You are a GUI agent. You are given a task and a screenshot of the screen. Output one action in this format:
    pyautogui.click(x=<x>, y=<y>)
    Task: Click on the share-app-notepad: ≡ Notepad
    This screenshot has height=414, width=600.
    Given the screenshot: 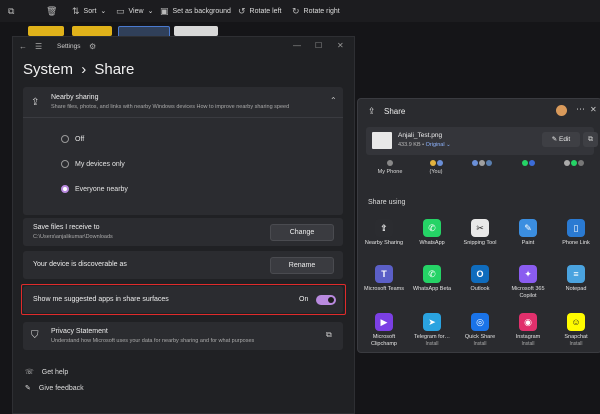 What is the action you would take?
    pyautogui.click(x=576, y=279)
    